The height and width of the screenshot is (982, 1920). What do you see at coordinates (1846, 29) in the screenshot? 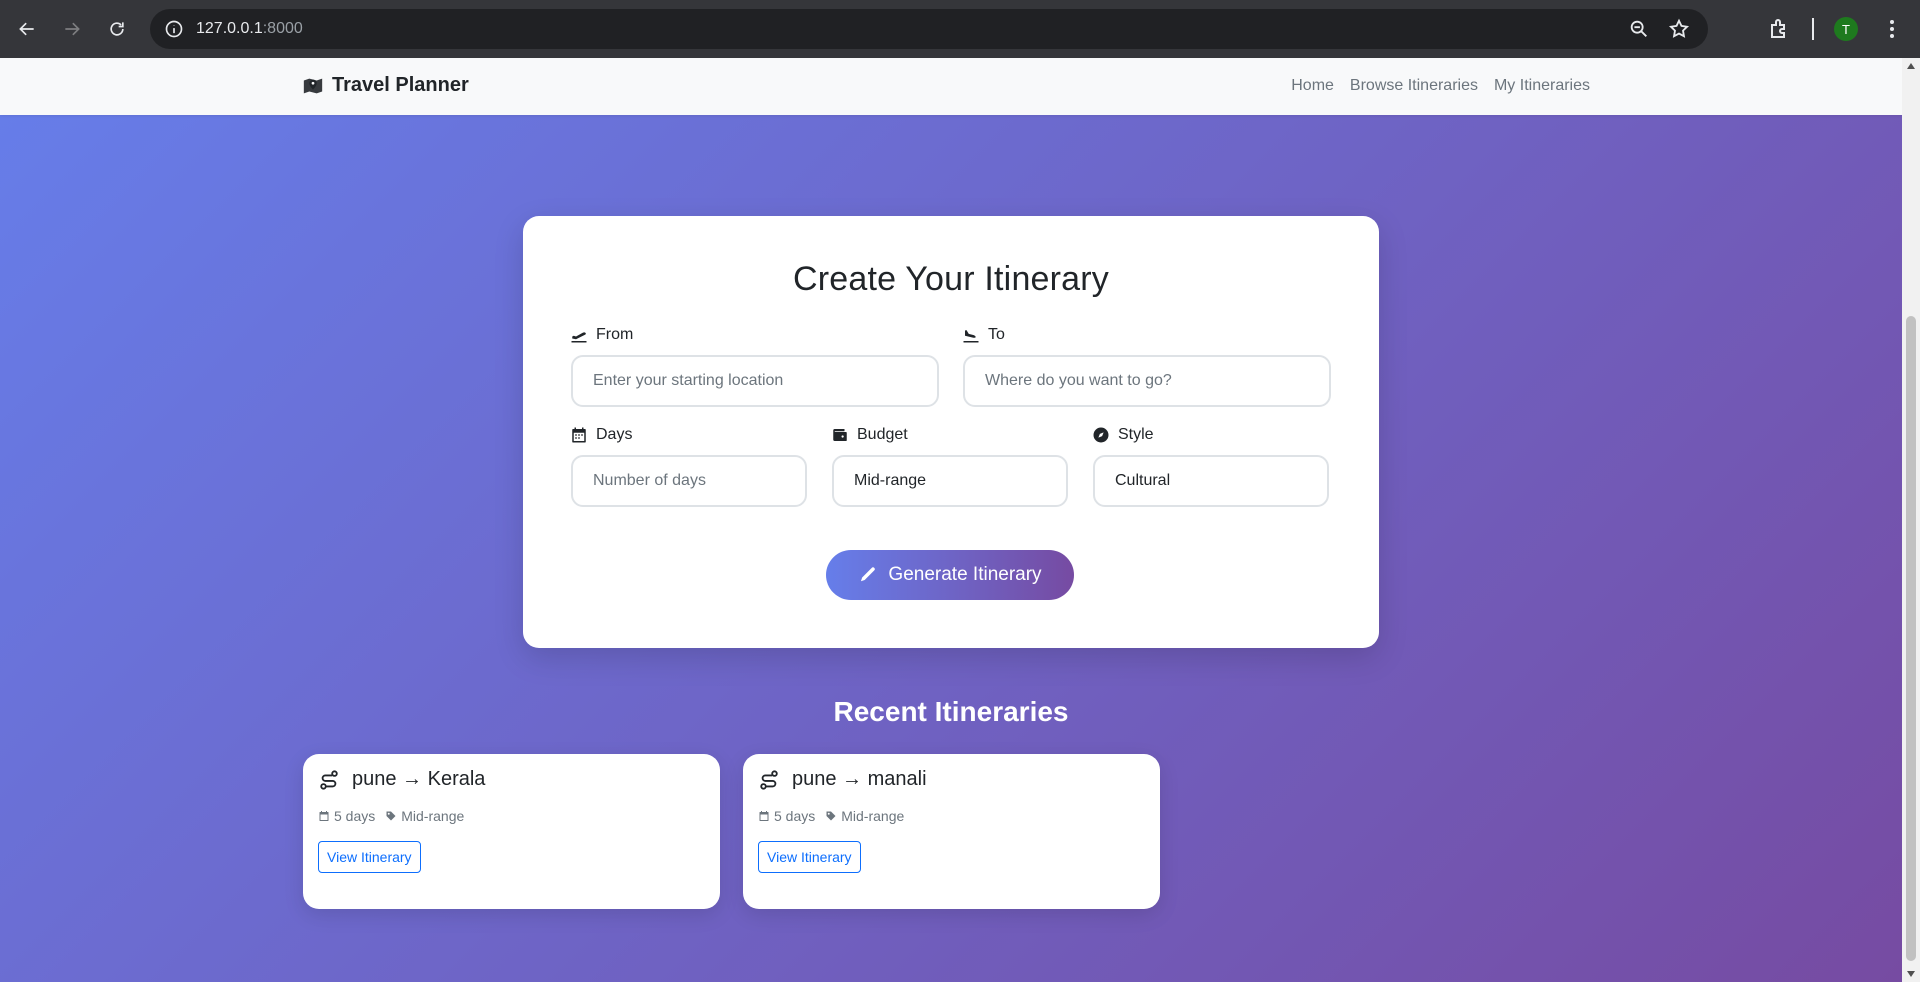
I see `profile-avatar: T` at bounding box center [1846, 29].